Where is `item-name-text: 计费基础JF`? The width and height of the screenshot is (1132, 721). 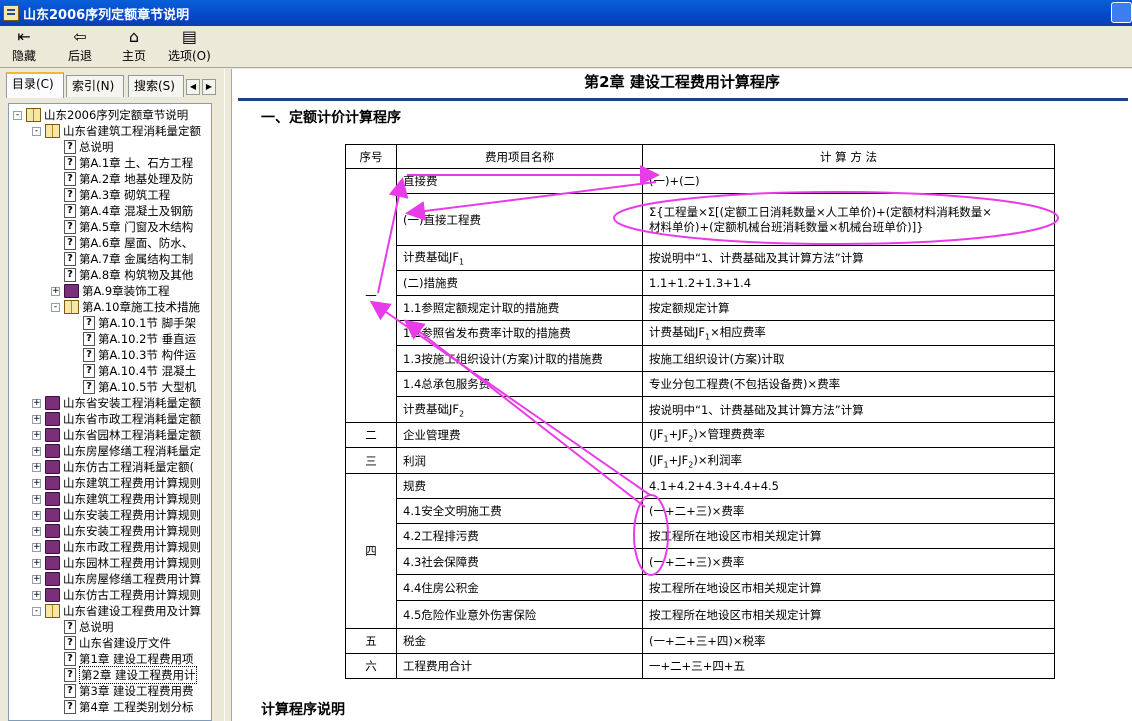 item-name-text: 计费基础JF is located at coordinates (431, 408).